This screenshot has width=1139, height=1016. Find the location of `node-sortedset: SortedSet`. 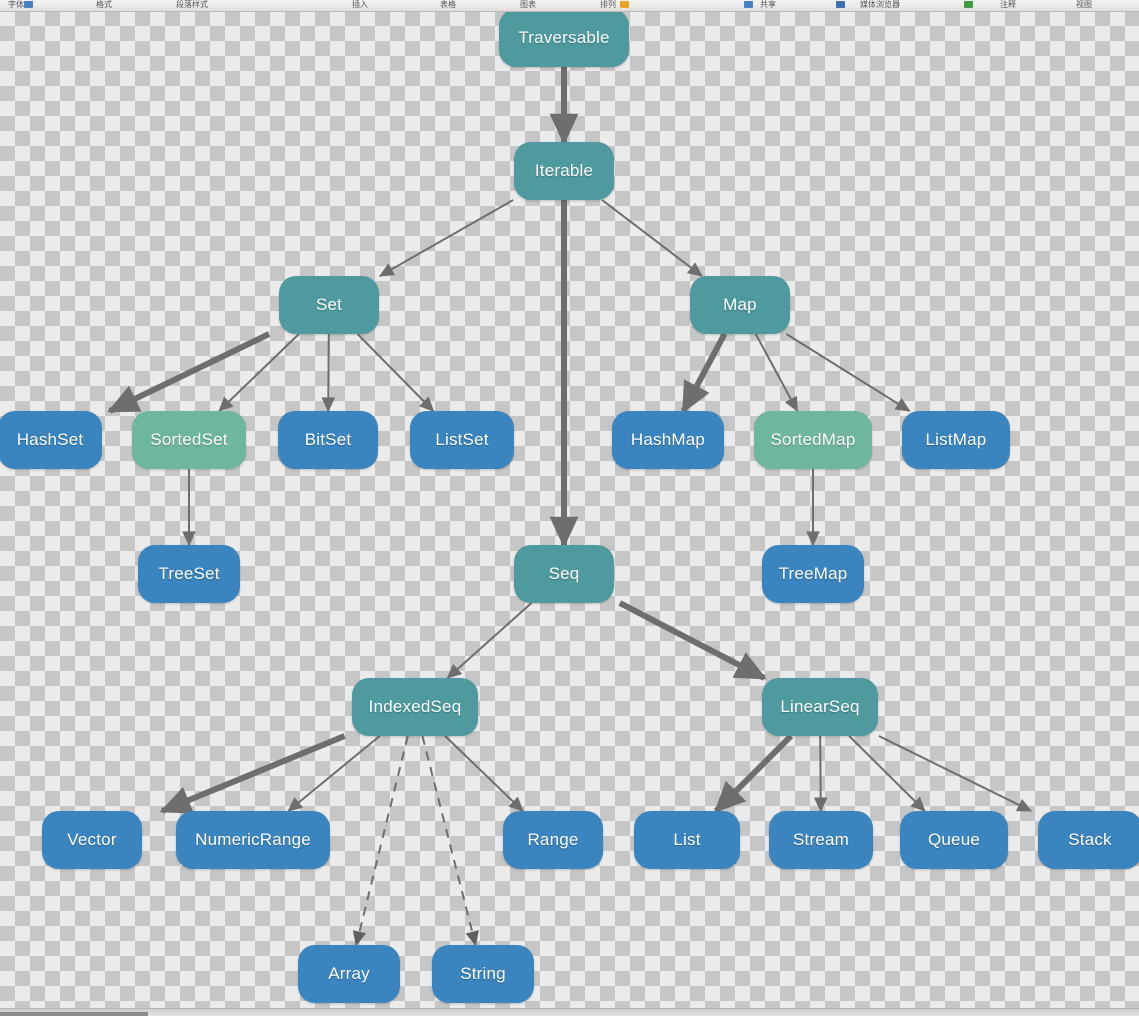

node-sortedset: SortedSet is located at coordinates (189, 440).